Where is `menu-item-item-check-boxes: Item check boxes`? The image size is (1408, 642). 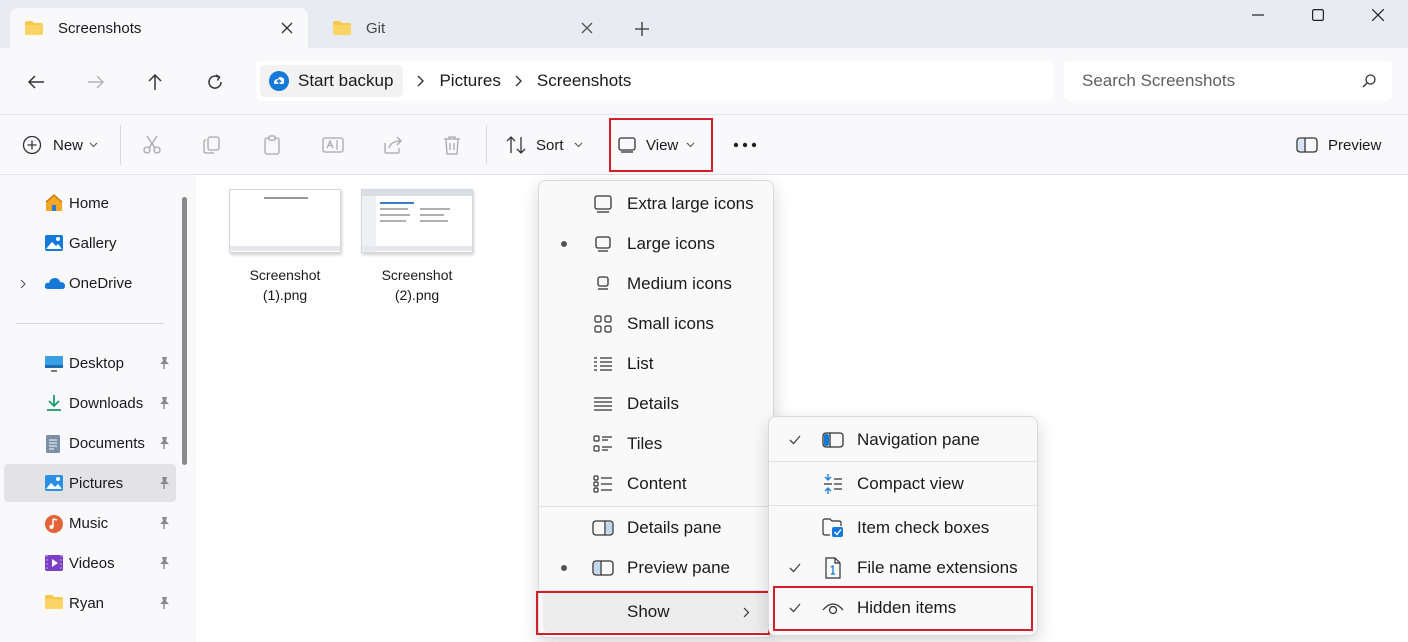 menu-item-item-check-boxes: Item check boxes is located at coordinates (903, 528).